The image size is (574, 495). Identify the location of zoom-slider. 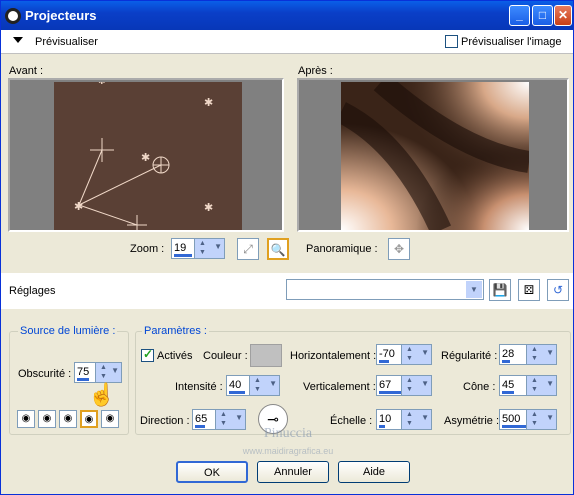
(183, 255).